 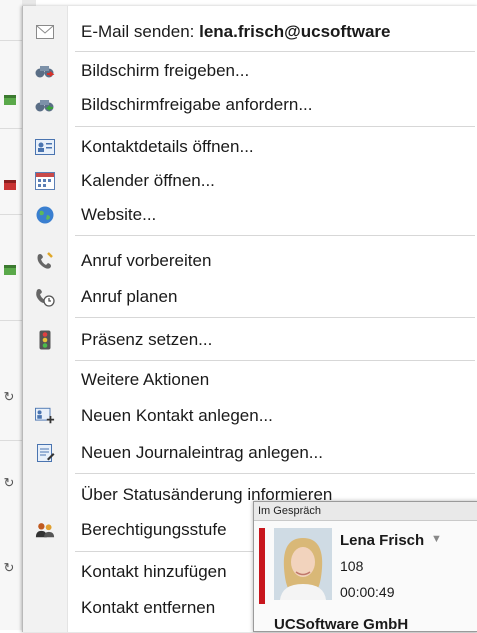 I want to click on calendar-icon, so click(x=45, y=181).